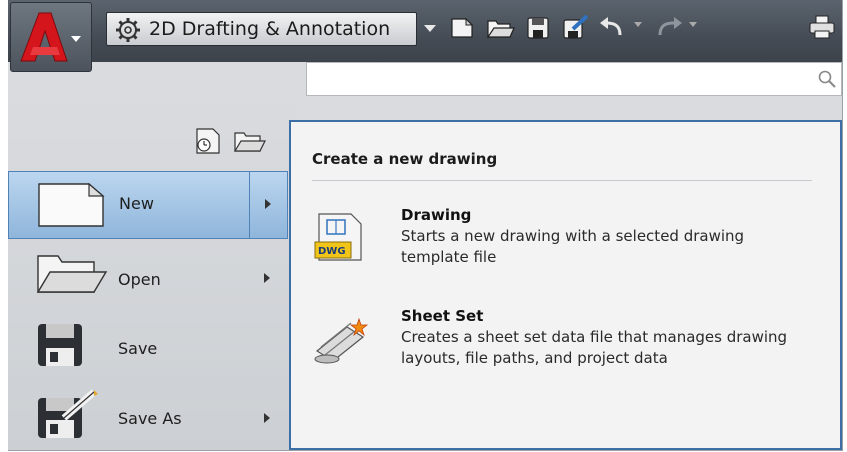 The width and height of the screenshot is (847, 452). Describe the element at coordinates (128, 30) in the screenshot. I see `gear-icon` at that location.